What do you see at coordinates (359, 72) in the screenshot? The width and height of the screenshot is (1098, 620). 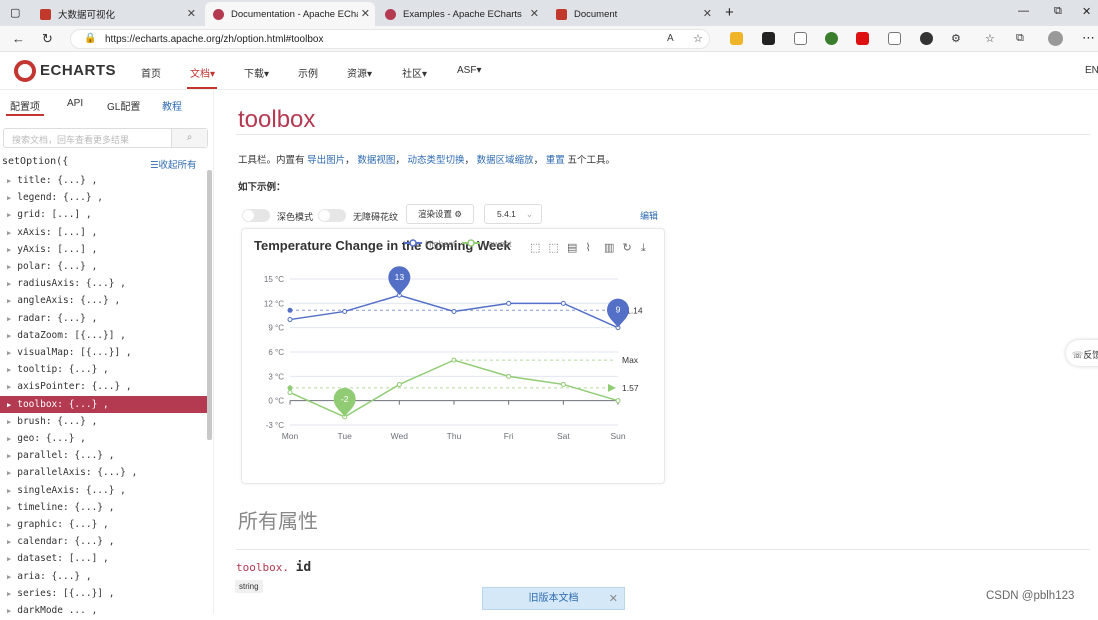 I see `nav-resources: 资源▾` at bounding box center [359, 72].